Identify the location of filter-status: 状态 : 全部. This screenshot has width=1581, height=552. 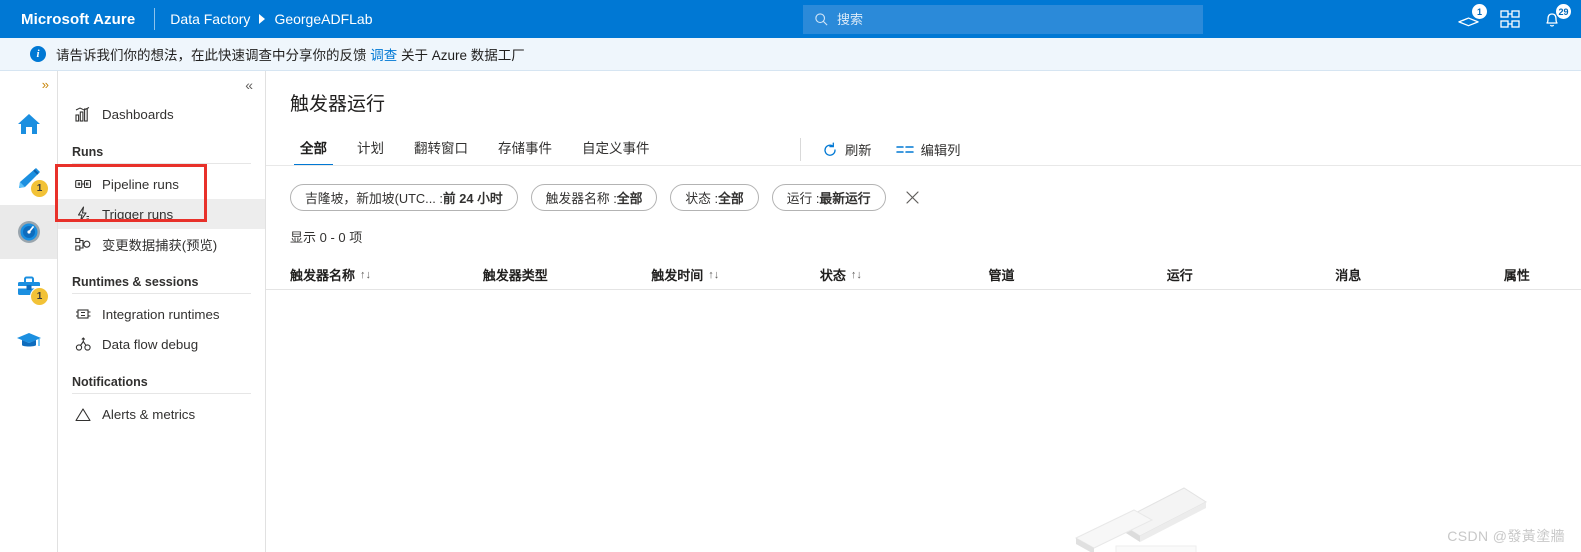
(714, 197).